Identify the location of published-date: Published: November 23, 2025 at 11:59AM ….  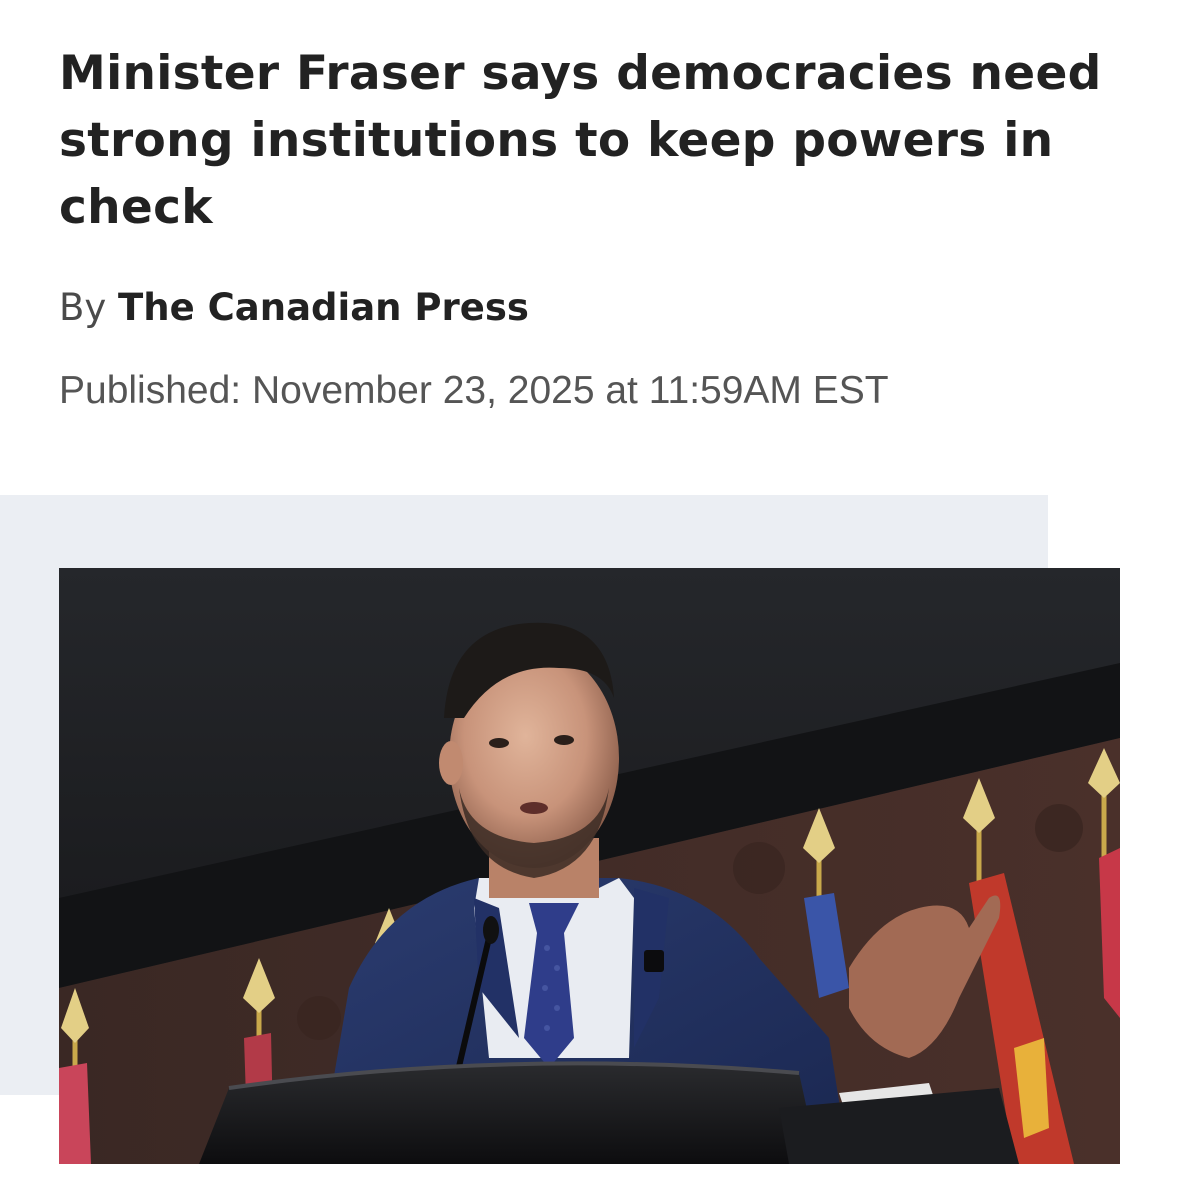
(474, 390).